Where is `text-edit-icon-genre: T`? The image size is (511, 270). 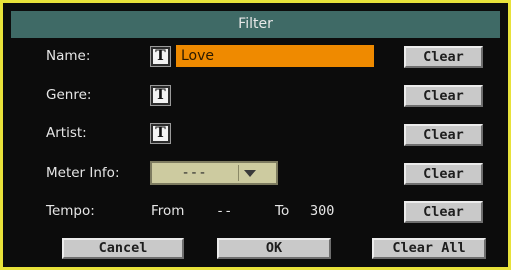
text-edit-icon-genre: T is located at coordinates (160, 95).